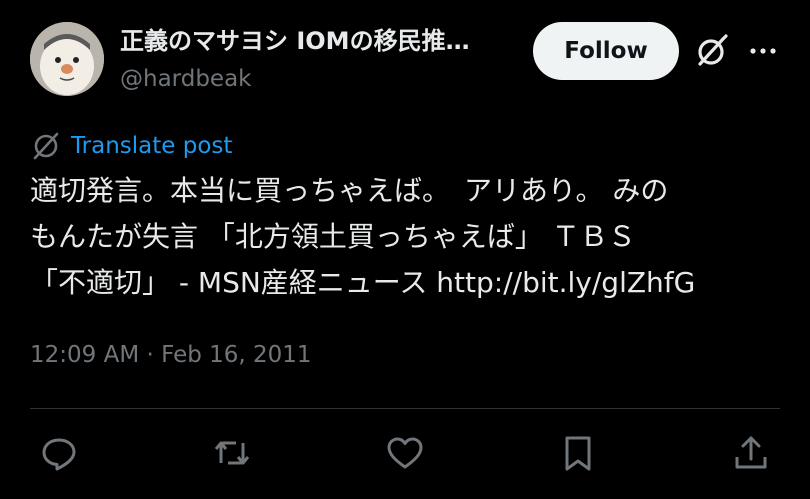 The height and width of the screenshot is (499, 810). What do you see at coordinates (763, 51) in the screenshot?
I see `more-icon` at bounding box center [763, 51].